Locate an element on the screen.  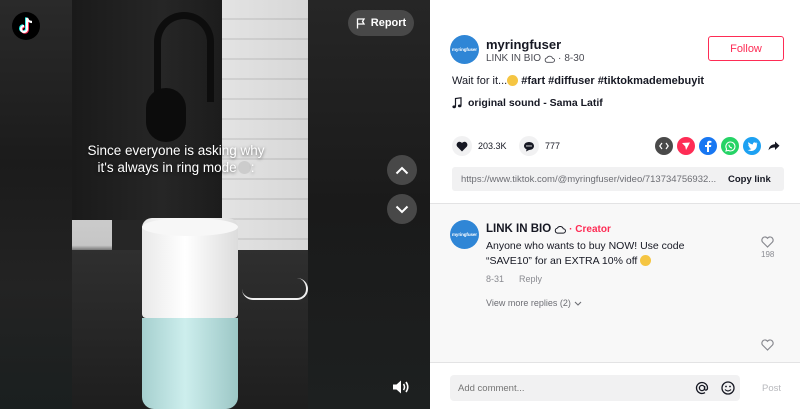
commenter-name-line: LINK IN BIO · Creator is located at coordinates (548, 229).